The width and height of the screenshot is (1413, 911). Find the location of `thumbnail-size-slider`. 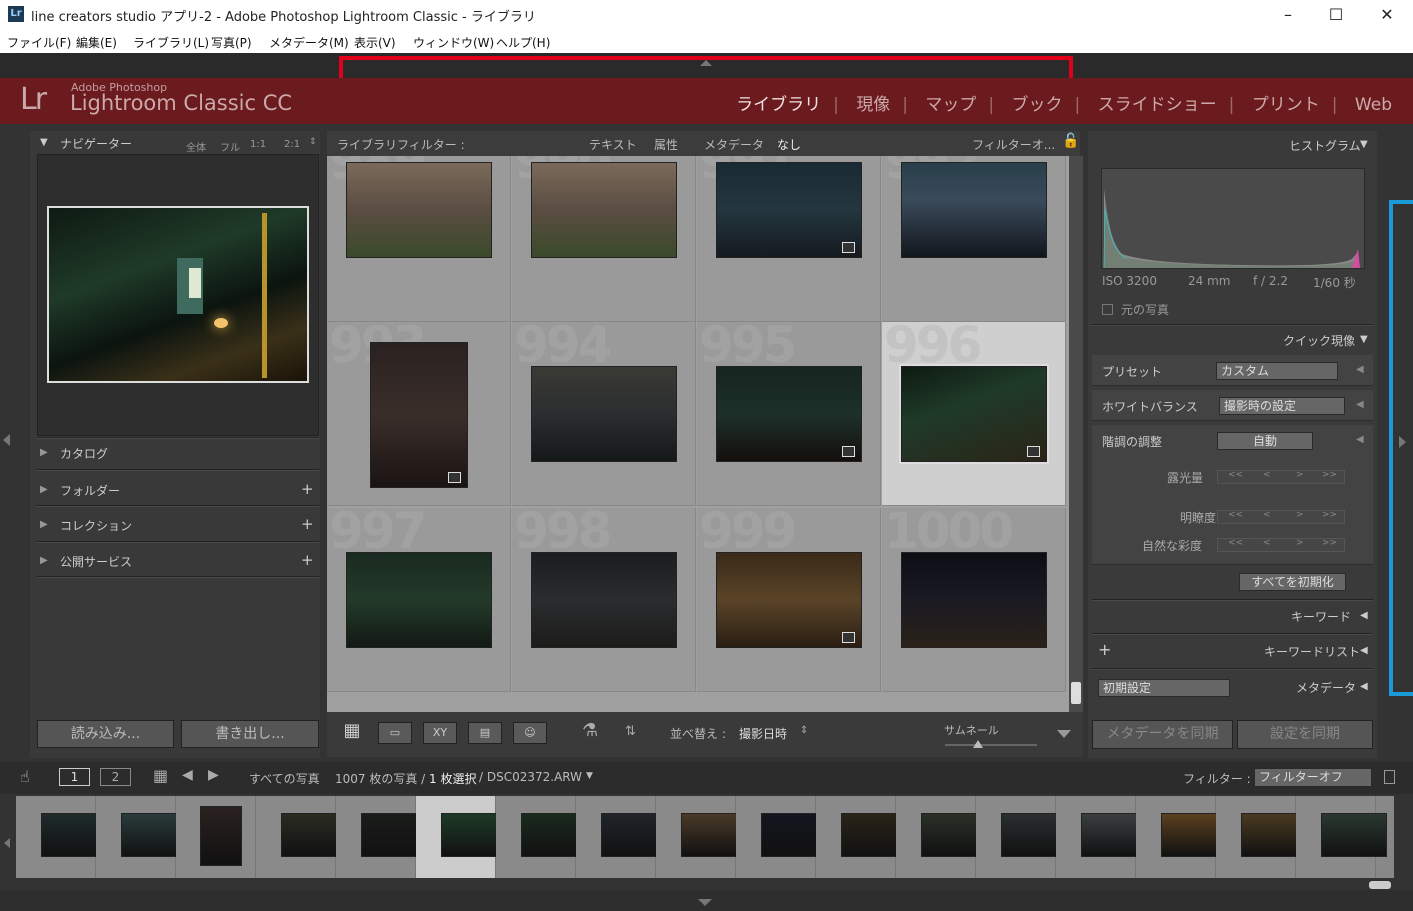

thumbnail-size-slider is located at coordinates (991, 745).